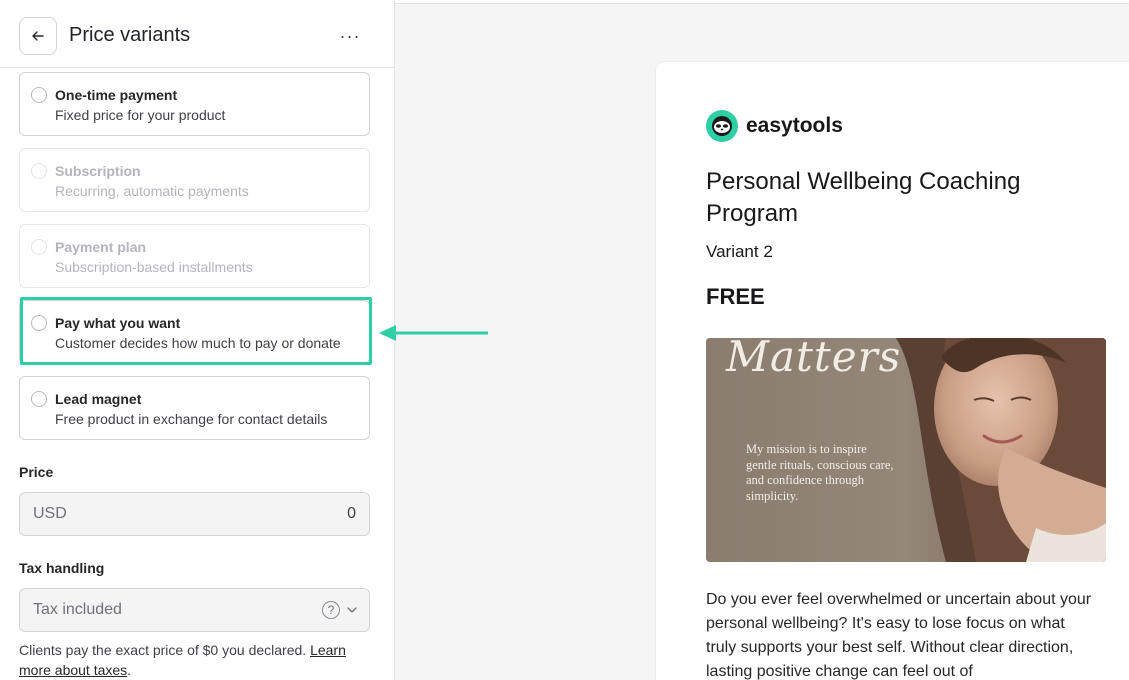 This screenshot has width=1129, height=680. Describe the element at coordinates (331, 610) in the screenshot. I see `question-circle-icon: ?` at that location.